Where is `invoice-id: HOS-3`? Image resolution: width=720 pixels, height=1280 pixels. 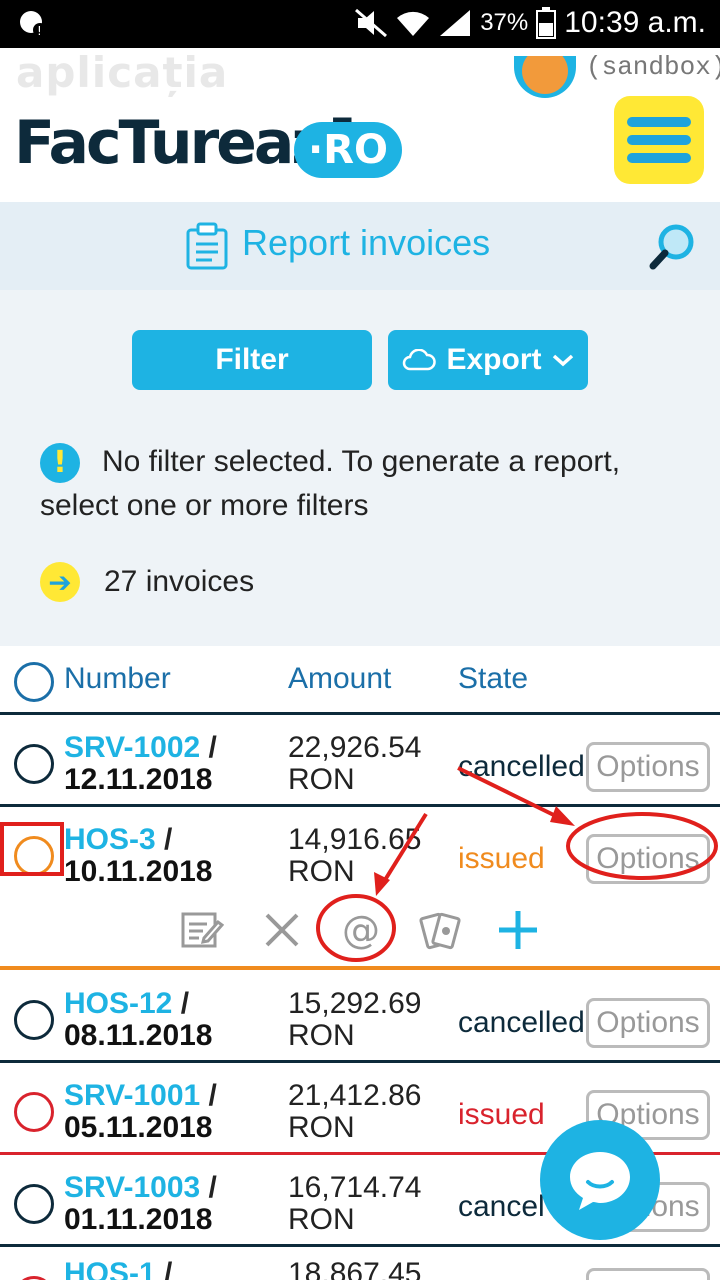
invoice-id: HOS-3 is located at coordinates (110, 839).